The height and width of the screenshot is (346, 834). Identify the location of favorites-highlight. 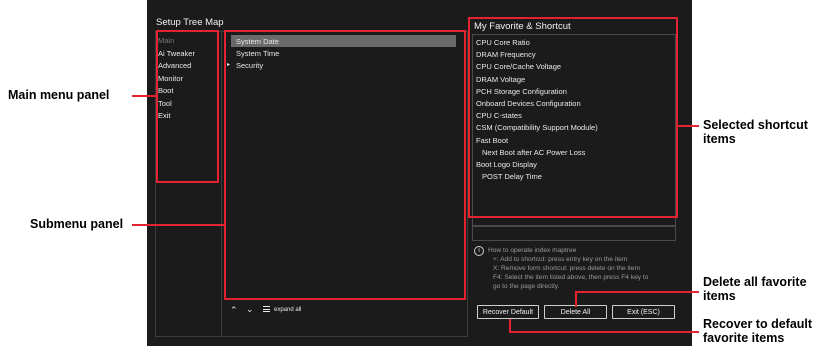
(573, 117).